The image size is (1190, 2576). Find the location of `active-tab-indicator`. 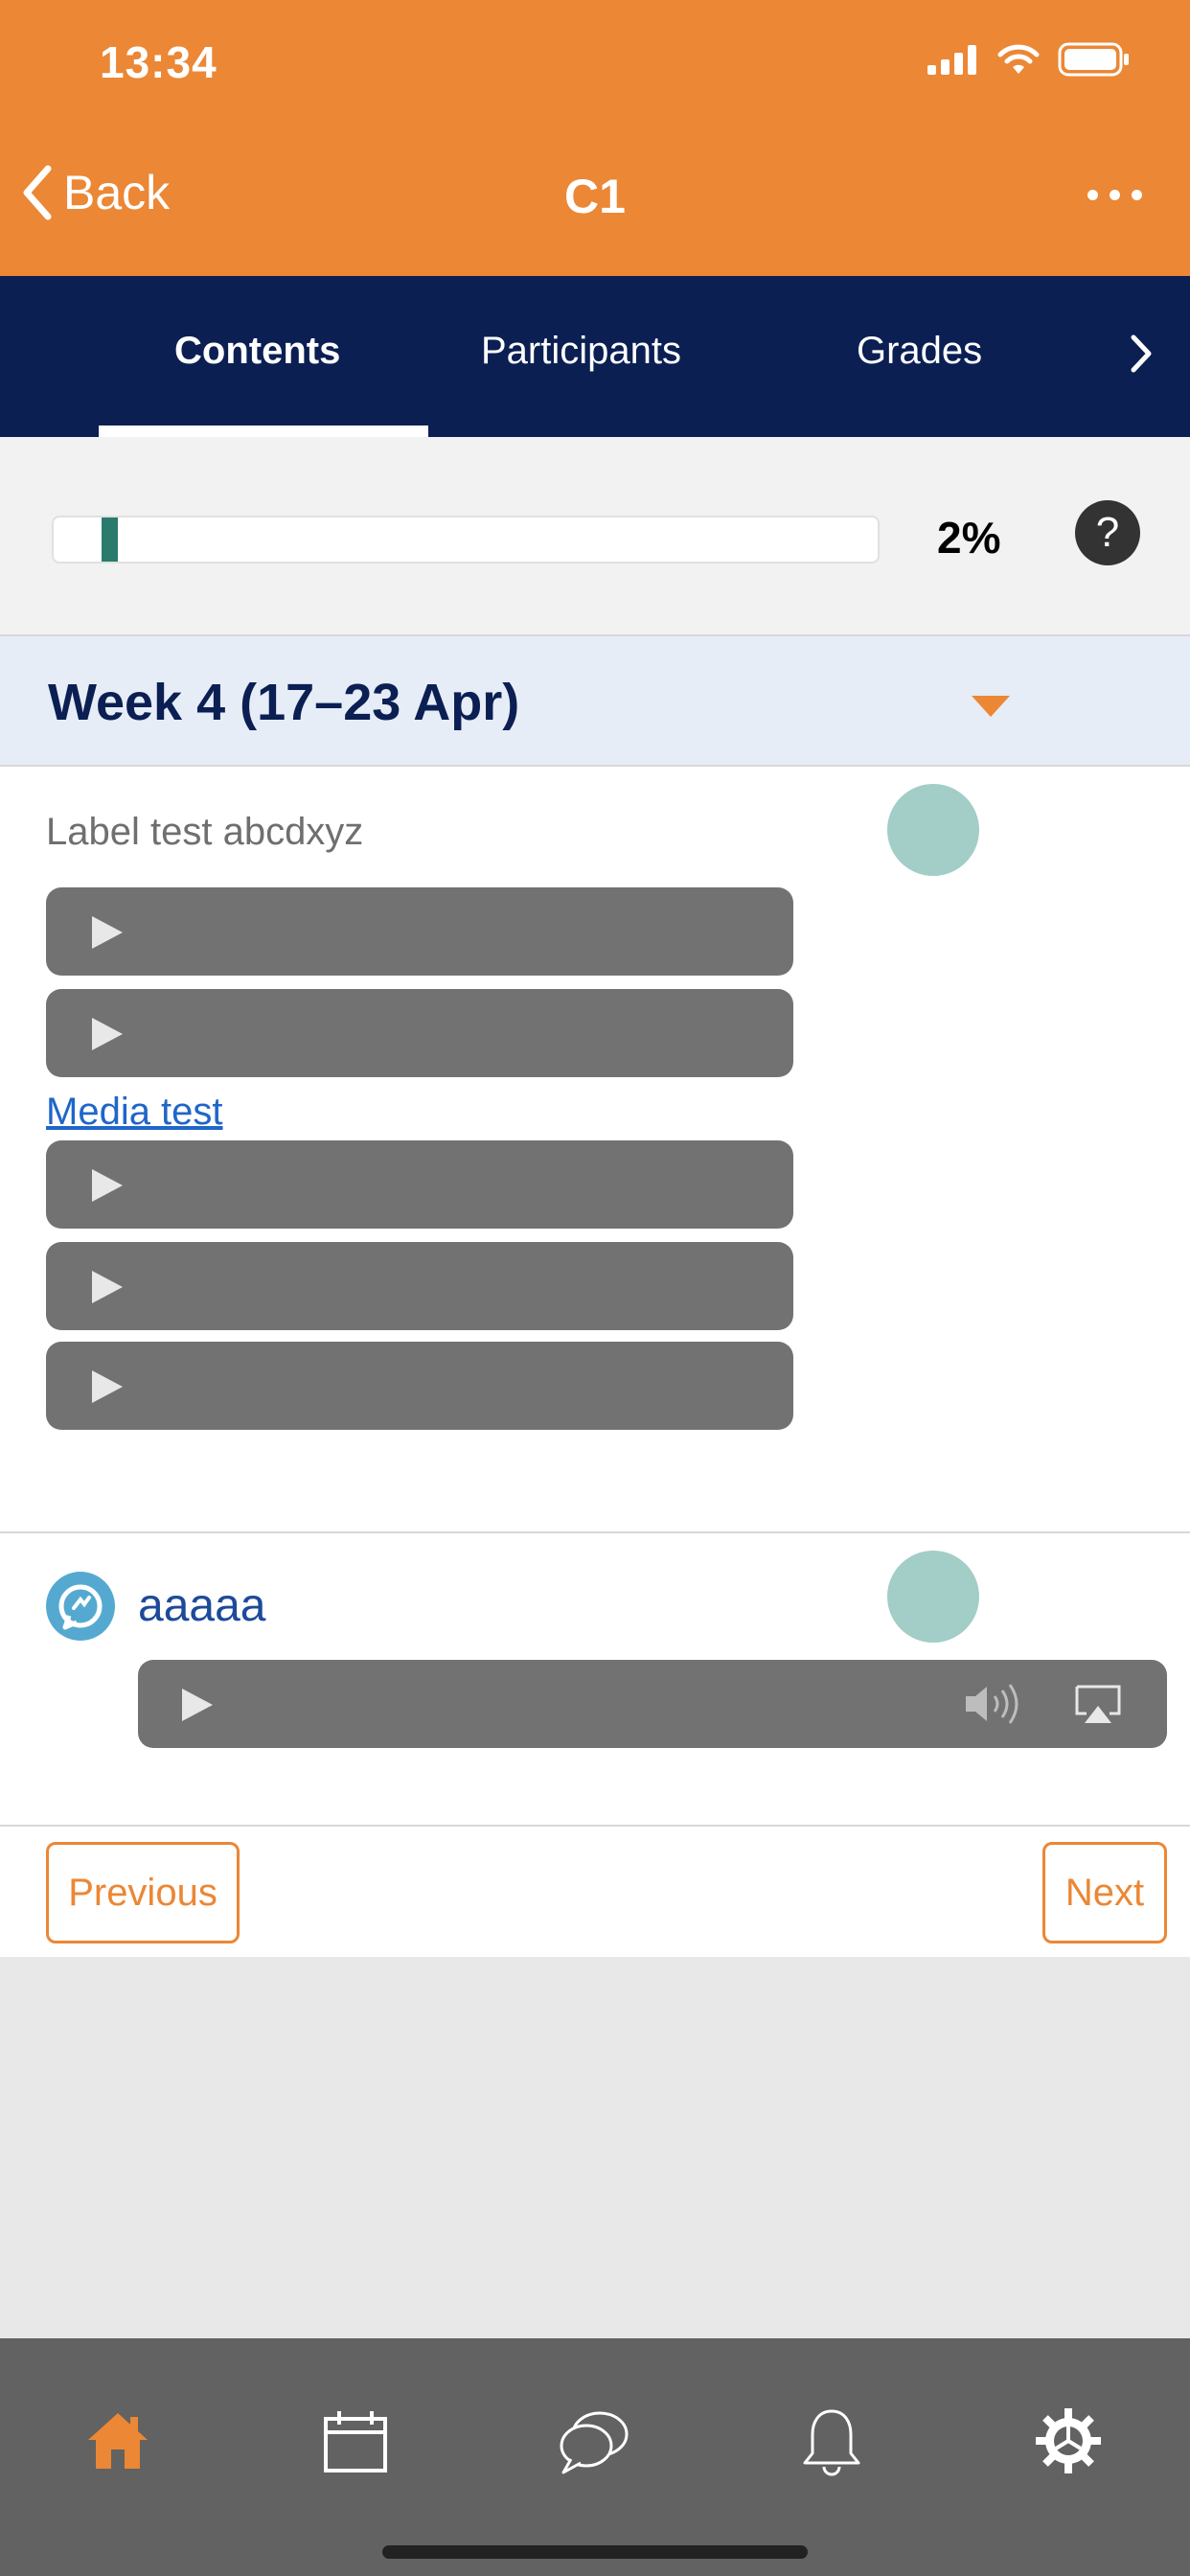

active-tab-indicator is located at coordinates (264, 431).